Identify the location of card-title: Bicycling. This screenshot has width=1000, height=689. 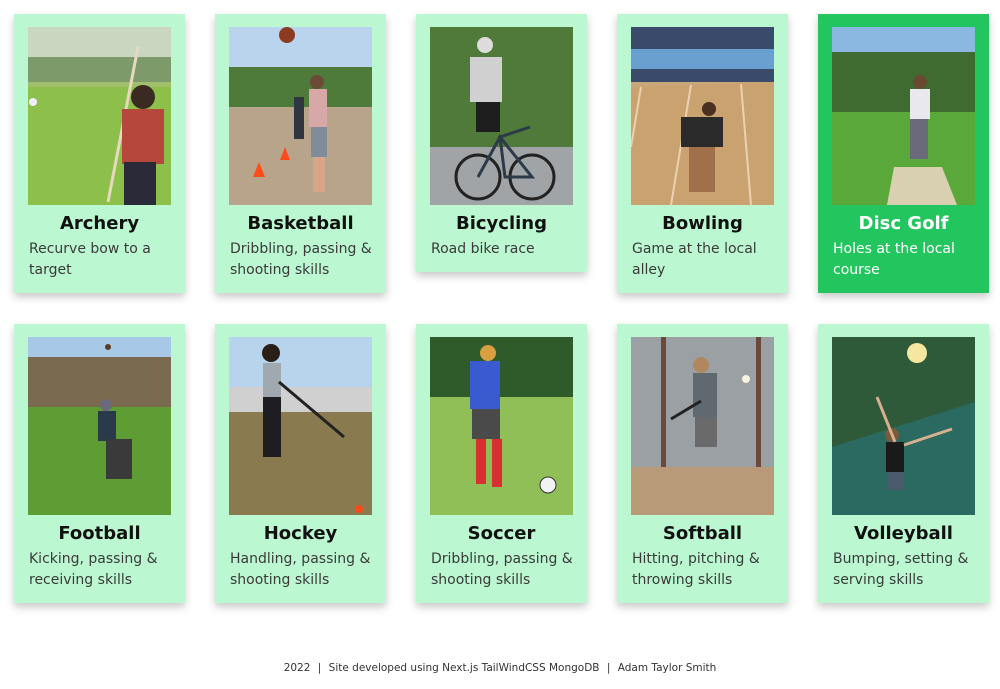
(501, 223).